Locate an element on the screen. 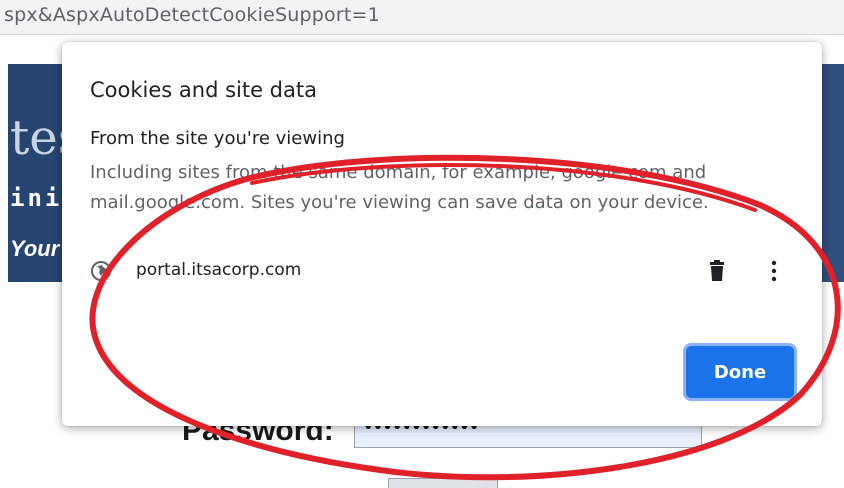  globe-icon is located at coordinates (101, 271).